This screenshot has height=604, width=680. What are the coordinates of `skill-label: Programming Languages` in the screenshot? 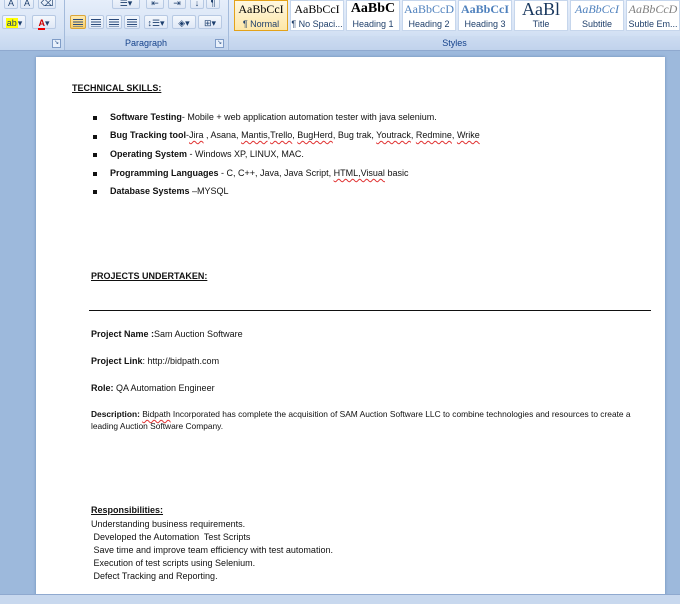 It's located at (164, 173).